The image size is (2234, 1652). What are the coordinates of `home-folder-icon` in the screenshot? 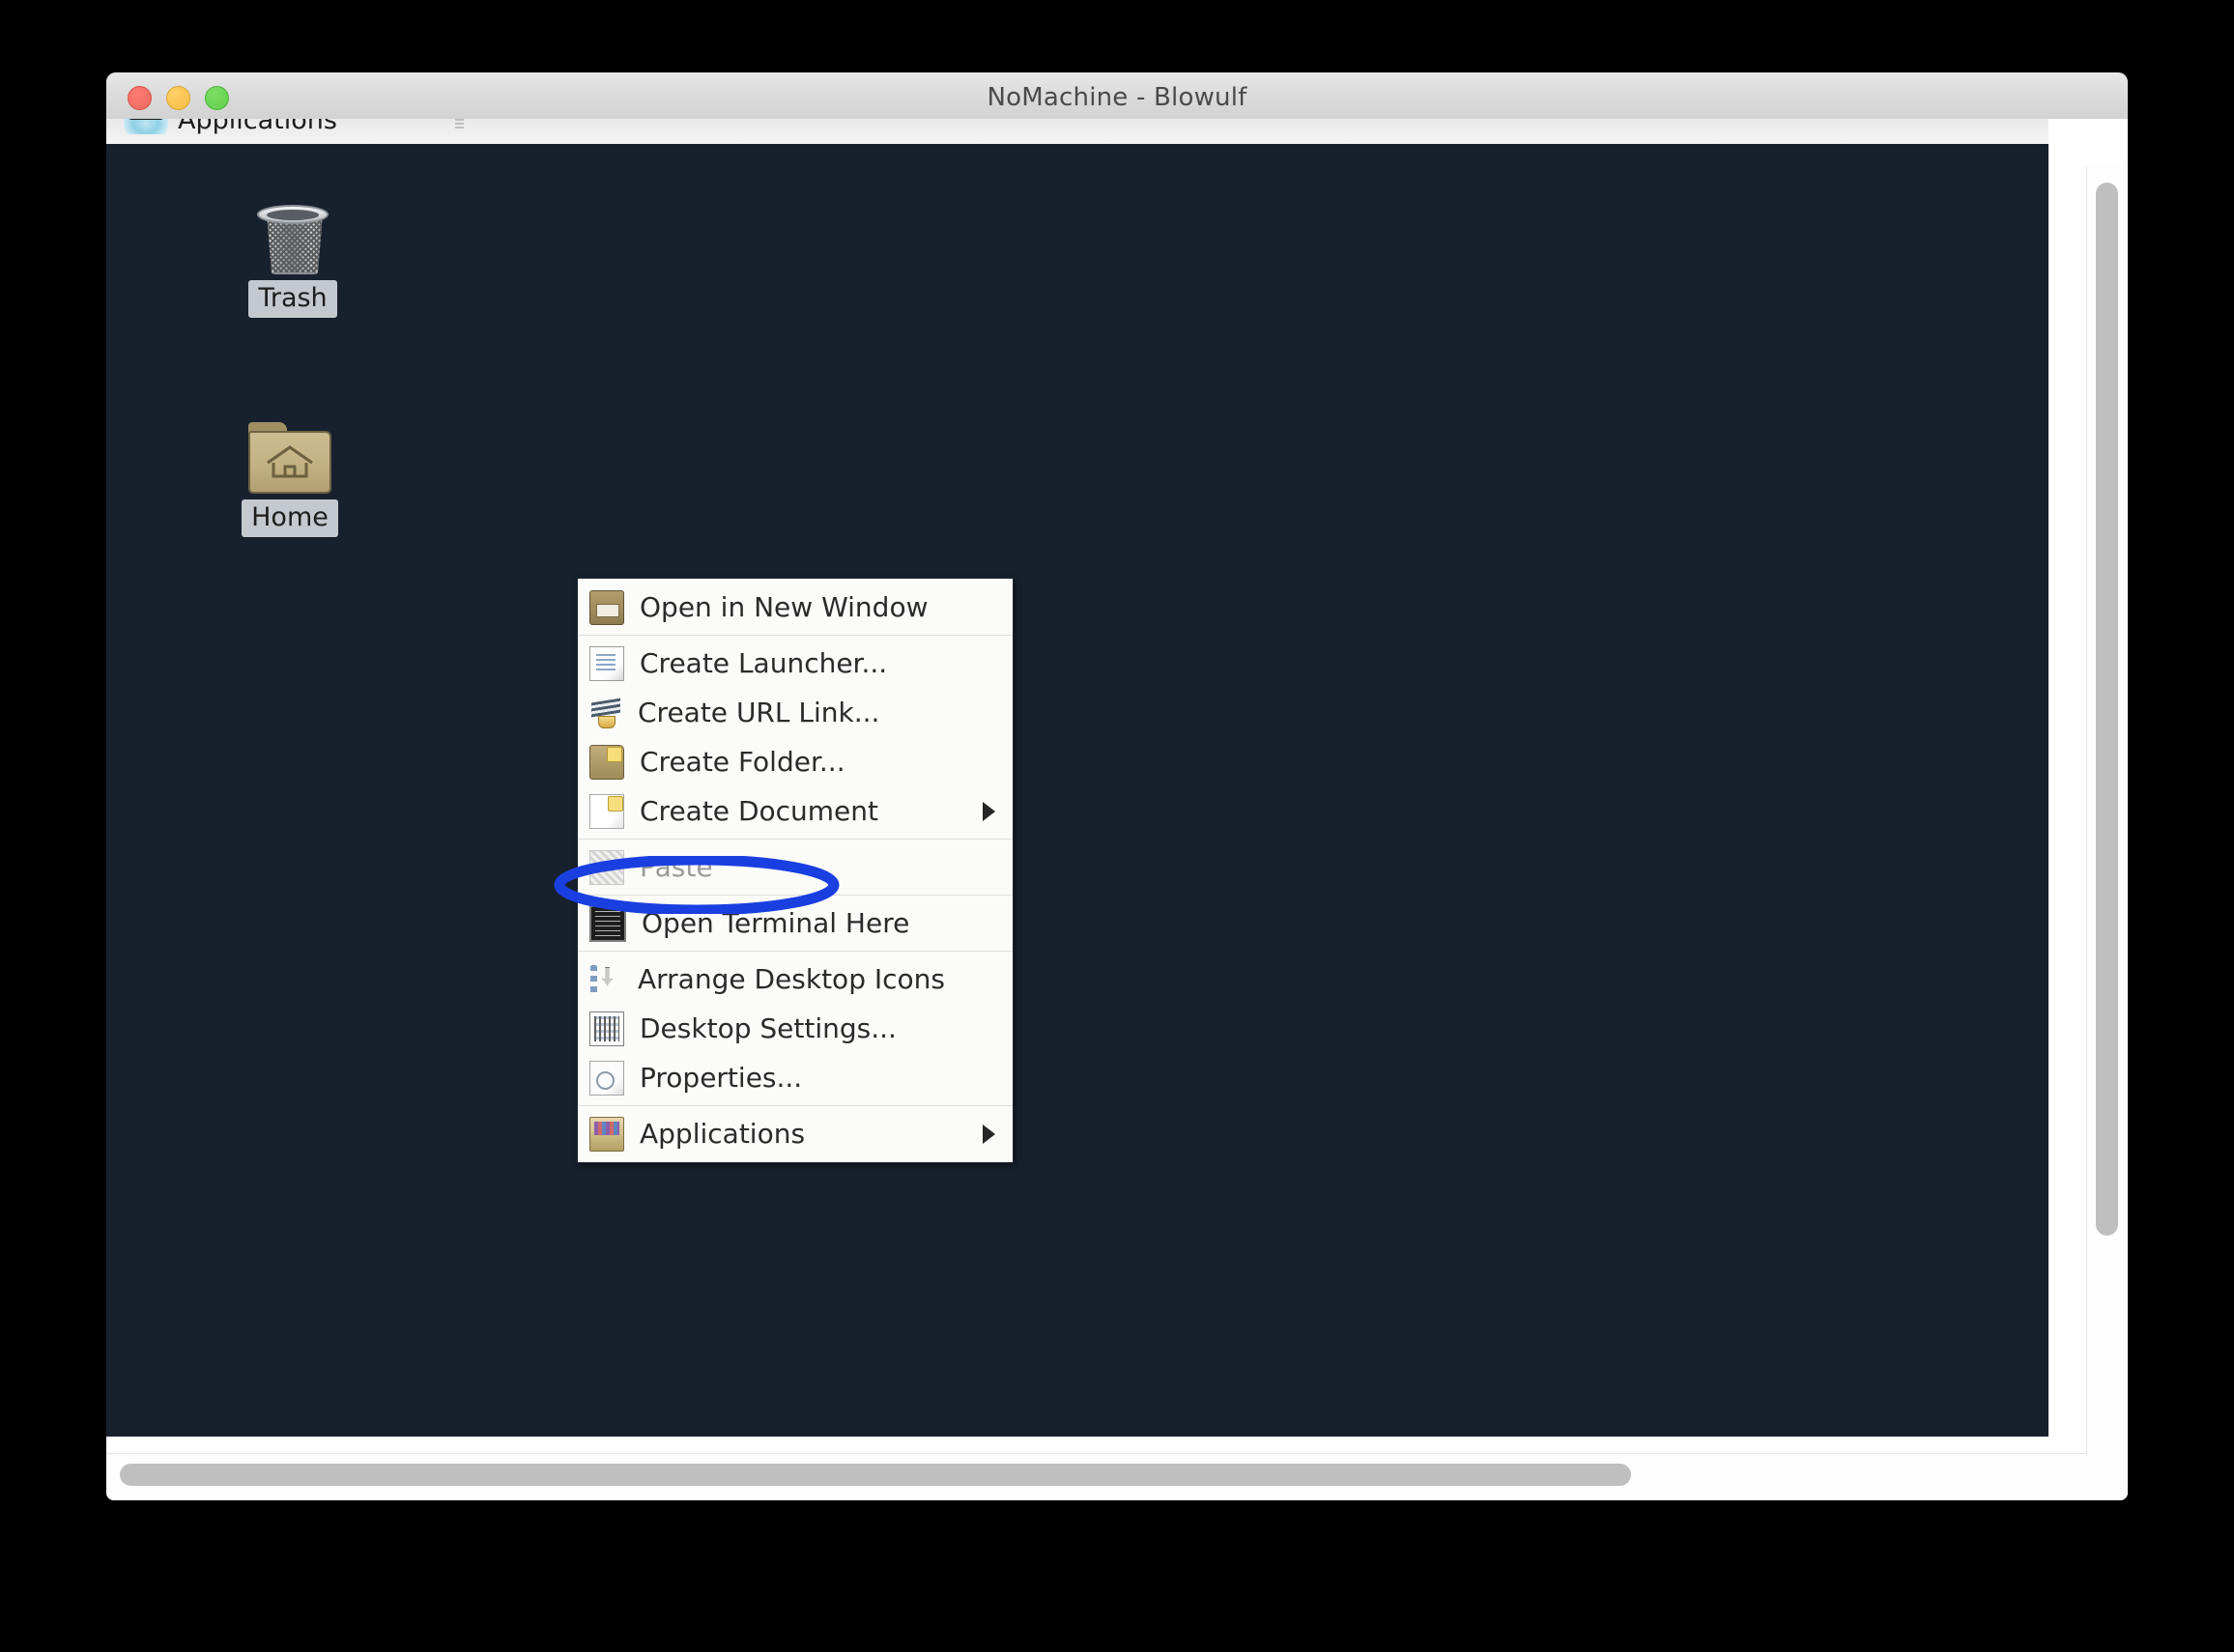 It's located at (290, 450).